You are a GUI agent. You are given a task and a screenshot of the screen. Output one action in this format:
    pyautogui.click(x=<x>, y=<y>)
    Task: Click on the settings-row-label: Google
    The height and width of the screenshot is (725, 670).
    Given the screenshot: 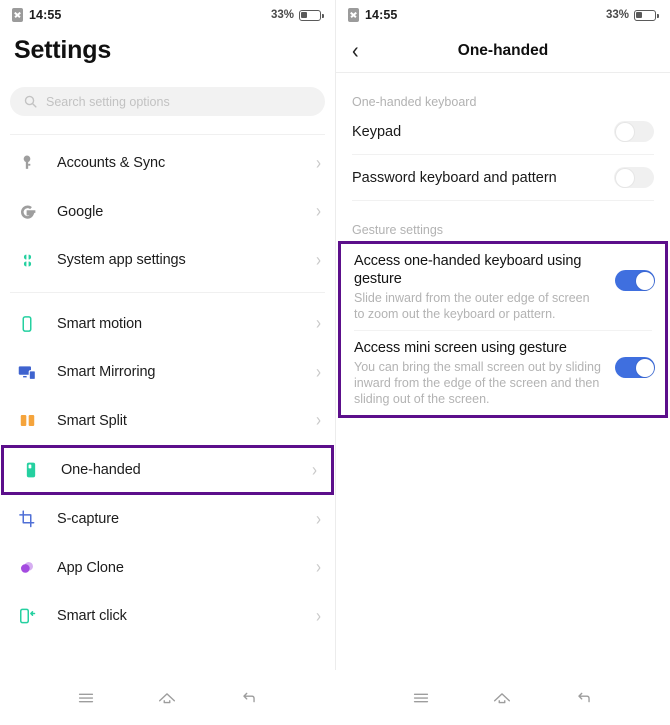 What is the action you would take?
    pyautogui.click(x=80, y=211)
    